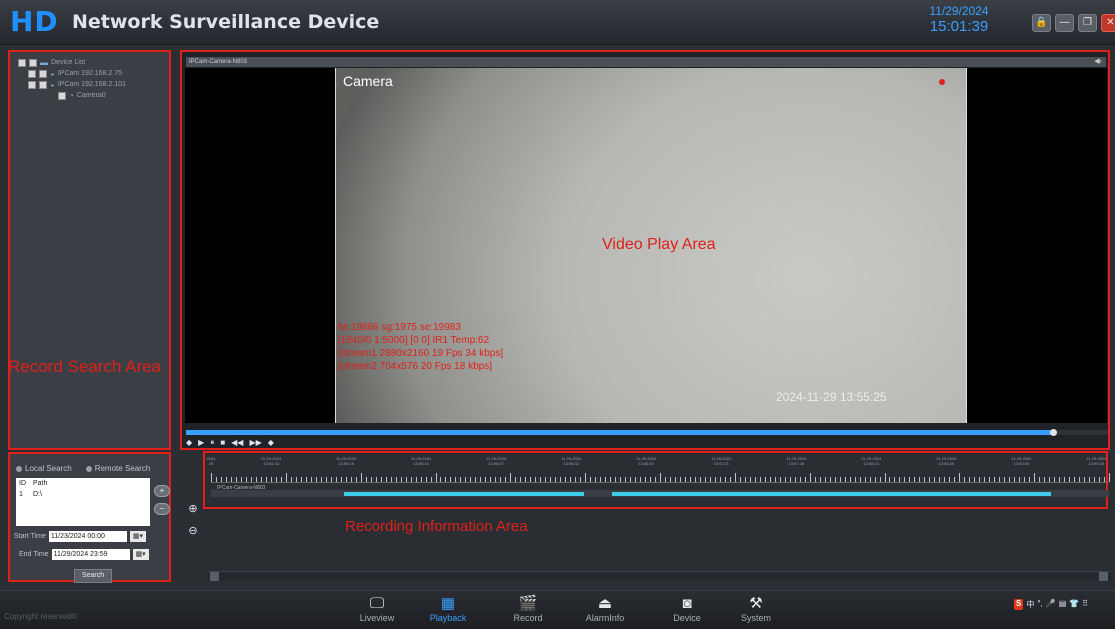 Image resolution: width=1115 pixels, height=629 pixels. What do you see at coordinates (1030, 604) in the screenshot?
I see `ime-chinese-icon: 中` at bounding box center [1030, 604].